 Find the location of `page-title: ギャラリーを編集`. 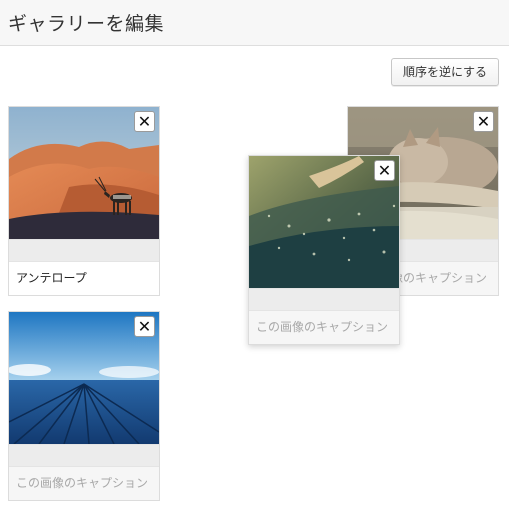

page-title: ギャラリーを編集 is located at coordinates (86, 24).